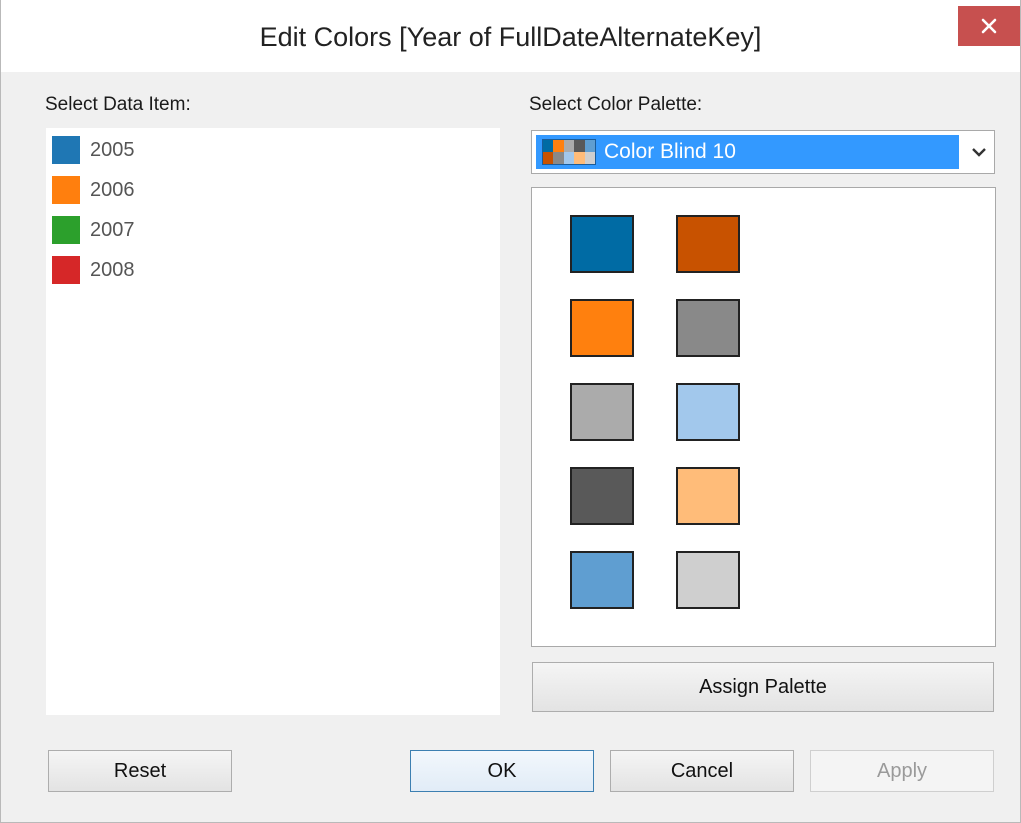 Image resolution: width=1021 pixels, height=823 pixels. Describe the element at coordinates (747, 152) in the screenshot. I see `selected-palette: Color Blind 10` at that location.